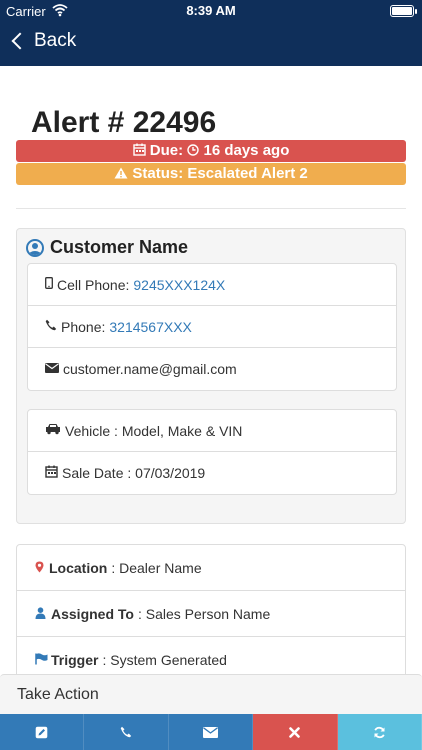 Image resolution: width=422 pixels, height=750 pixels. I want to click on trigger-label: Trigger, so click(75, 659).